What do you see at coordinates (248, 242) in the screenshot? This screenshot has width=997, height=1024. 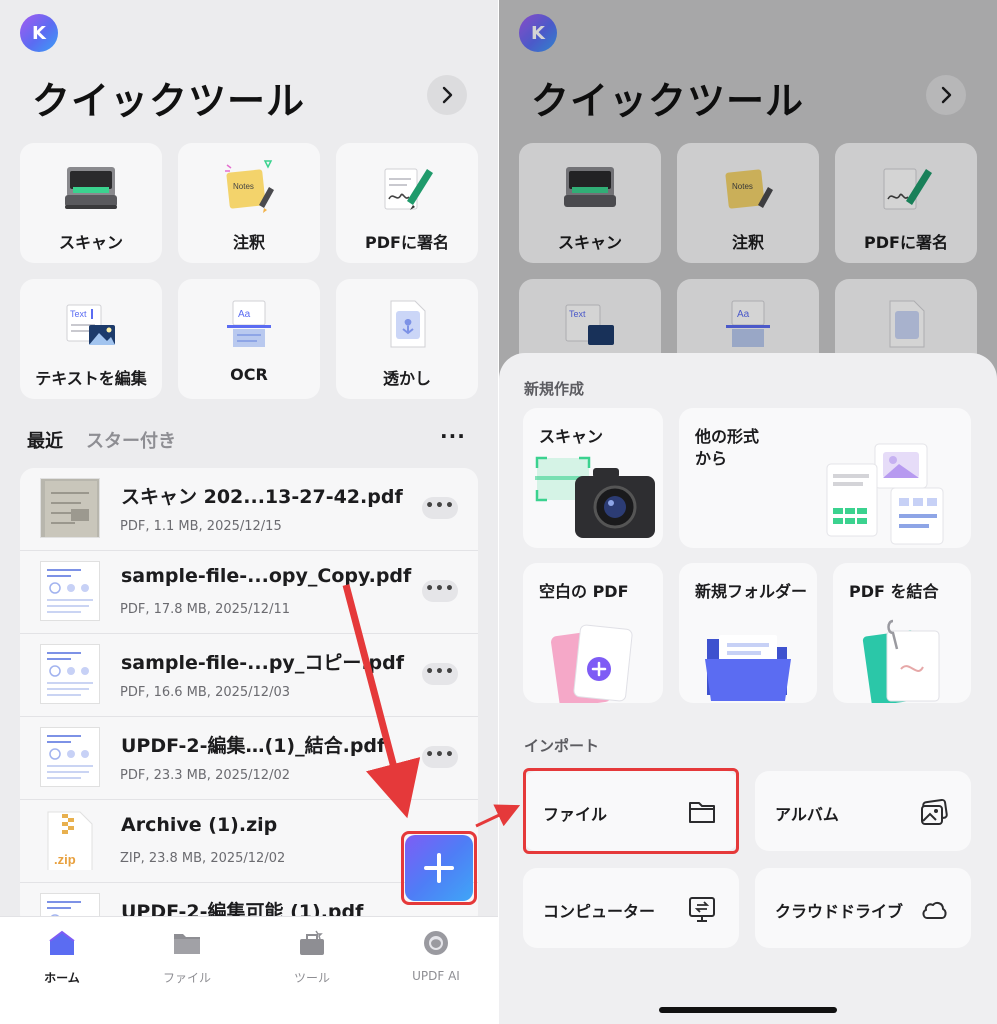 I see `tool-annotate-label: 注釈` at bounding box center [248, 242].